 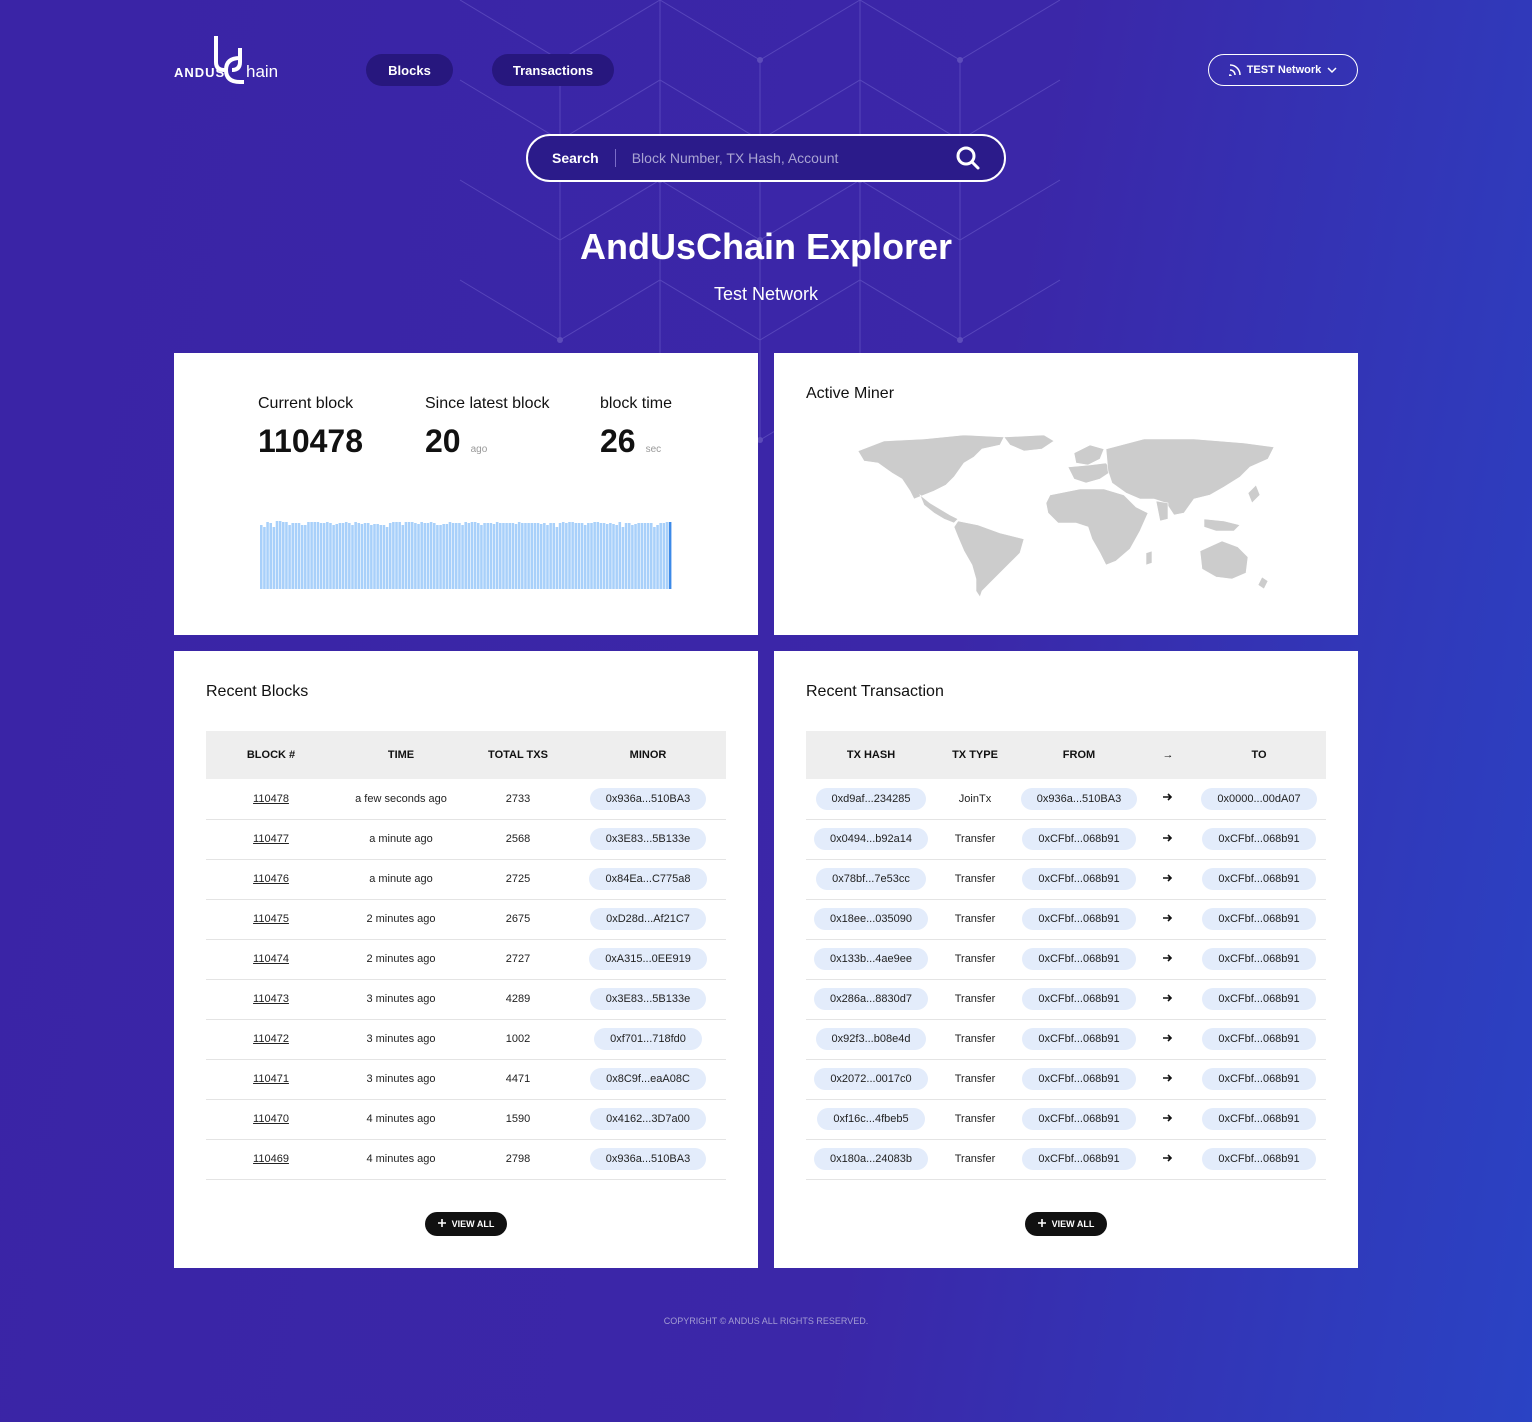 What do you see at coordinates (648, 1119) in the screenshot?
I see `miner-address-pill: 0x4162...3D7a00` at bounding box center [648, 1119].